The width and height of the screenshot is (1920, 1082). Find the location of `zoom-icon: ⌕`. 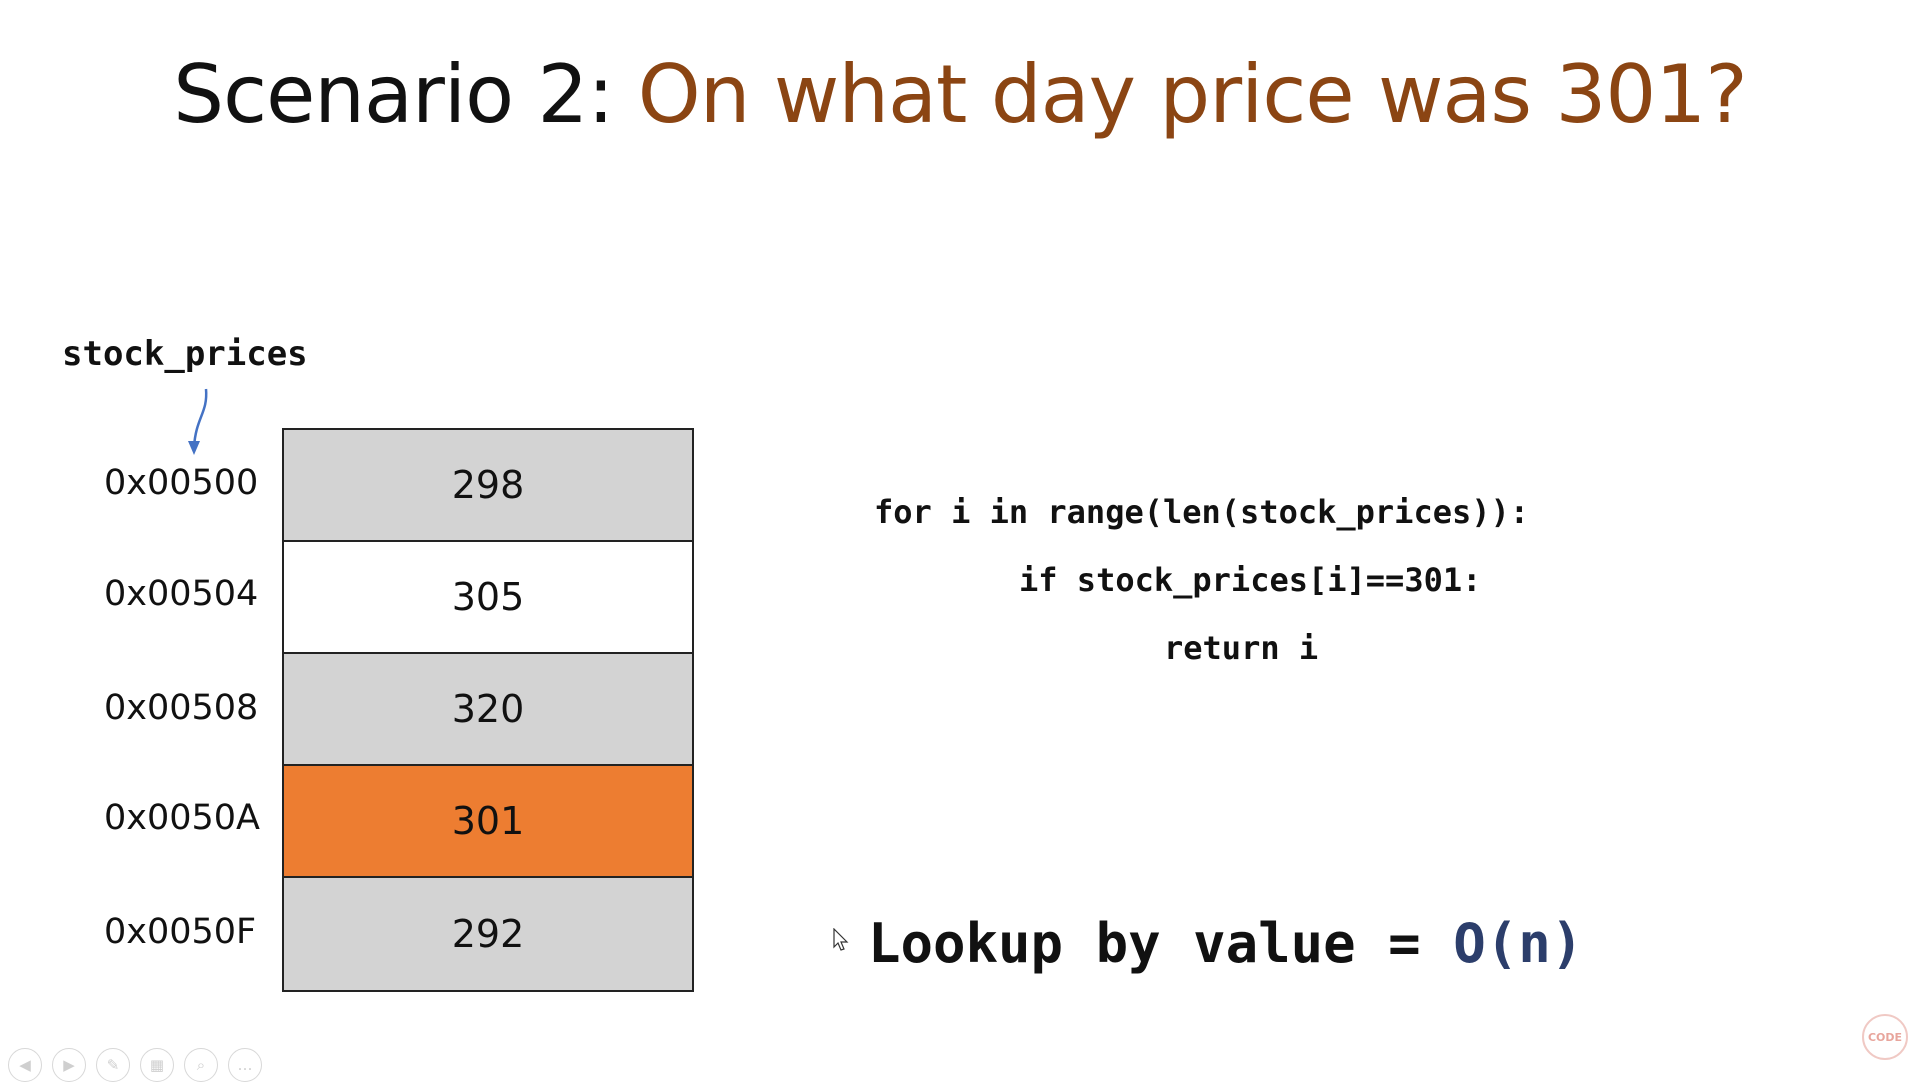

zoom-icon: ⌕ is located at coordinates (201, 1065).